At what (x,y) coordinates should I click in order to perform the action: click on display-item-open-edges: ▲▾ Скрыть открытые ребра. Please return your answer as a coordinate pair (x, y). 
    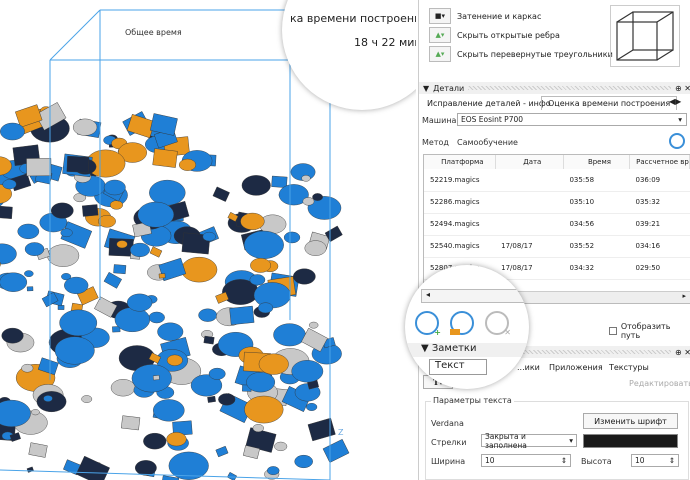
    Looking at the image, I should click on (494, 35).